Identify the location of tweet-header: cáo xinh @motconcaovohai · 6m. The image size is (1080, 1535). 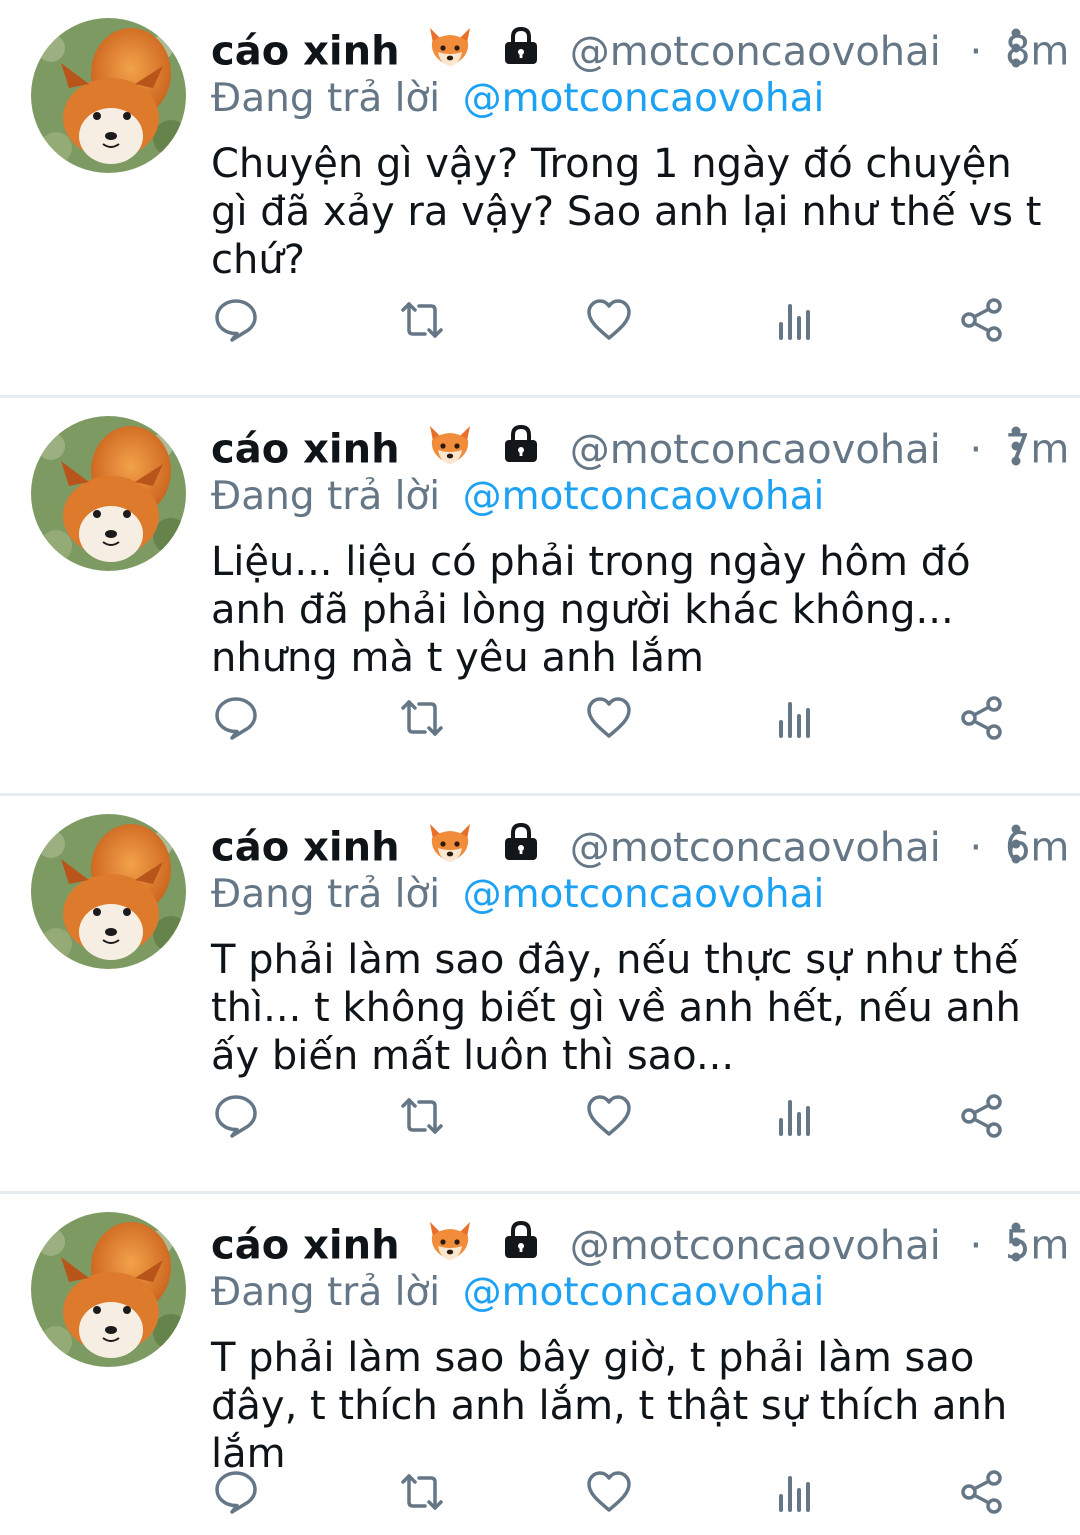
(640, 846).